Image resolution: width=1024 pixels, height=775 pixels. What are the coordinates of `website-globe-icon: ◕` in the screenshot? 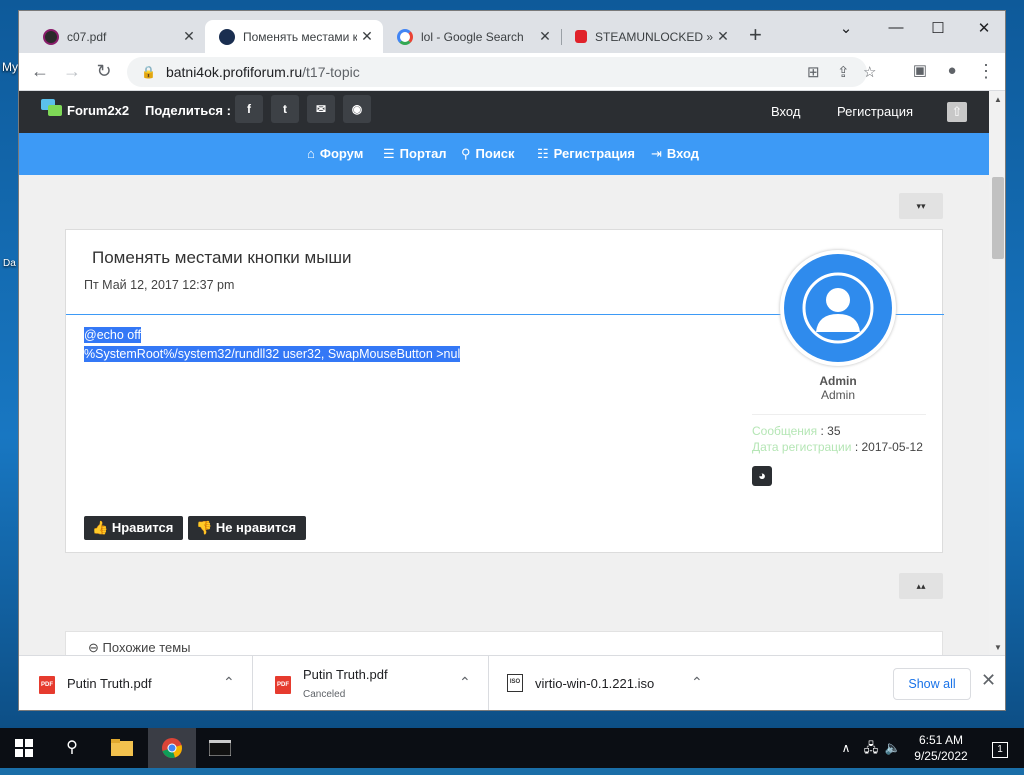 It's located at (762, 476).